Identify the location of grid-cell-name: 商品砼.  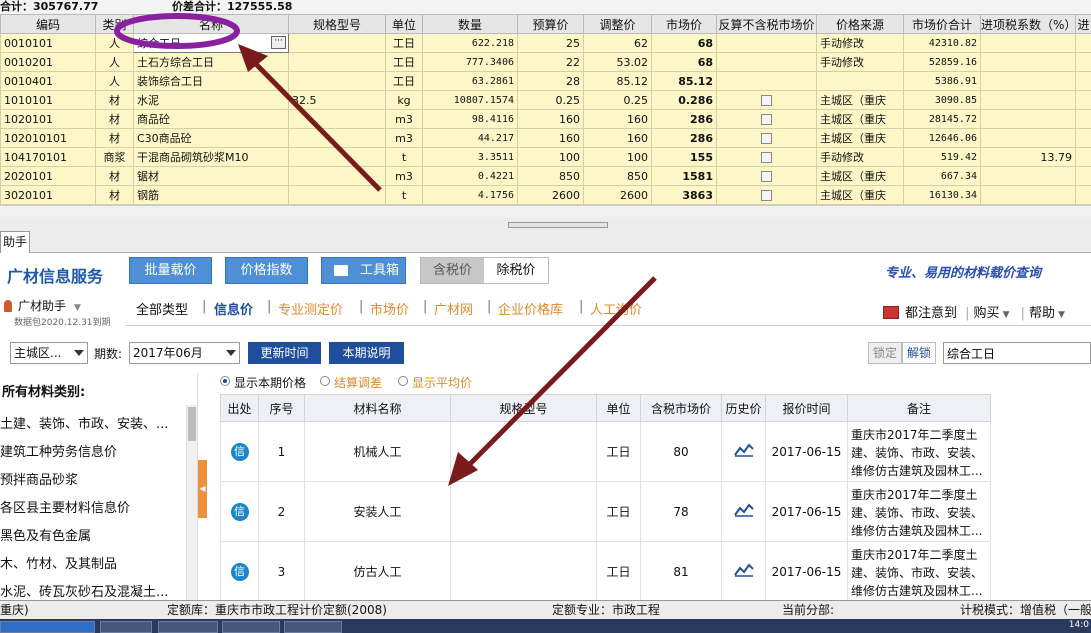
(211, 119).